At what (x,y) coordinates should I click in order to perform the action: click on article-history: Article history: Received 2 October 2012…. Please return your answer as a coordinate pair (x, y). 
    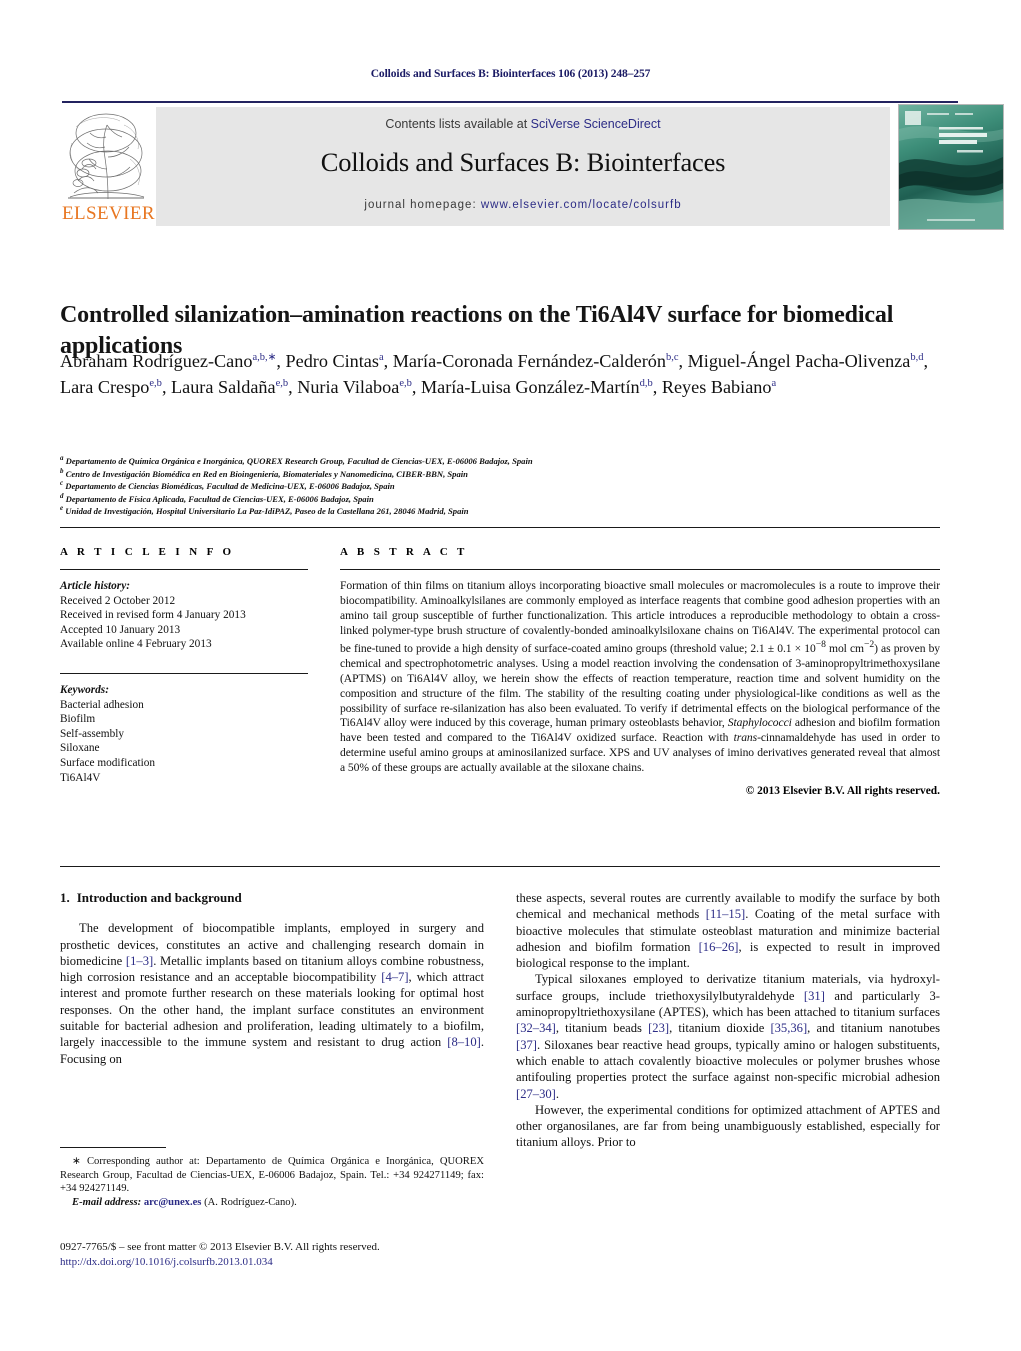
    Looking at the image, I should click on (184, 615).